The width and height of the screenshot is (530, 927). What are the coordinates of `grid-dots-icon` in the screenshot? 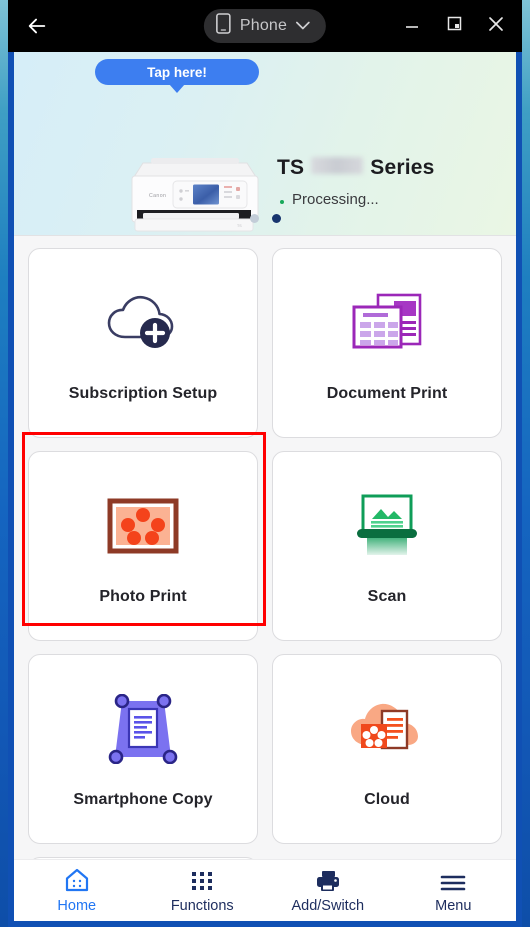 It's located at (202, 880).